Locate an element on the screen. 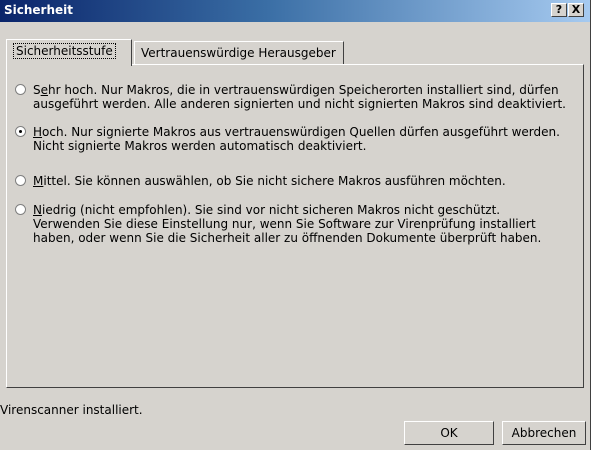 The image size is (601, 450). option-medium-accel: M is located at coordinates (38, 181).